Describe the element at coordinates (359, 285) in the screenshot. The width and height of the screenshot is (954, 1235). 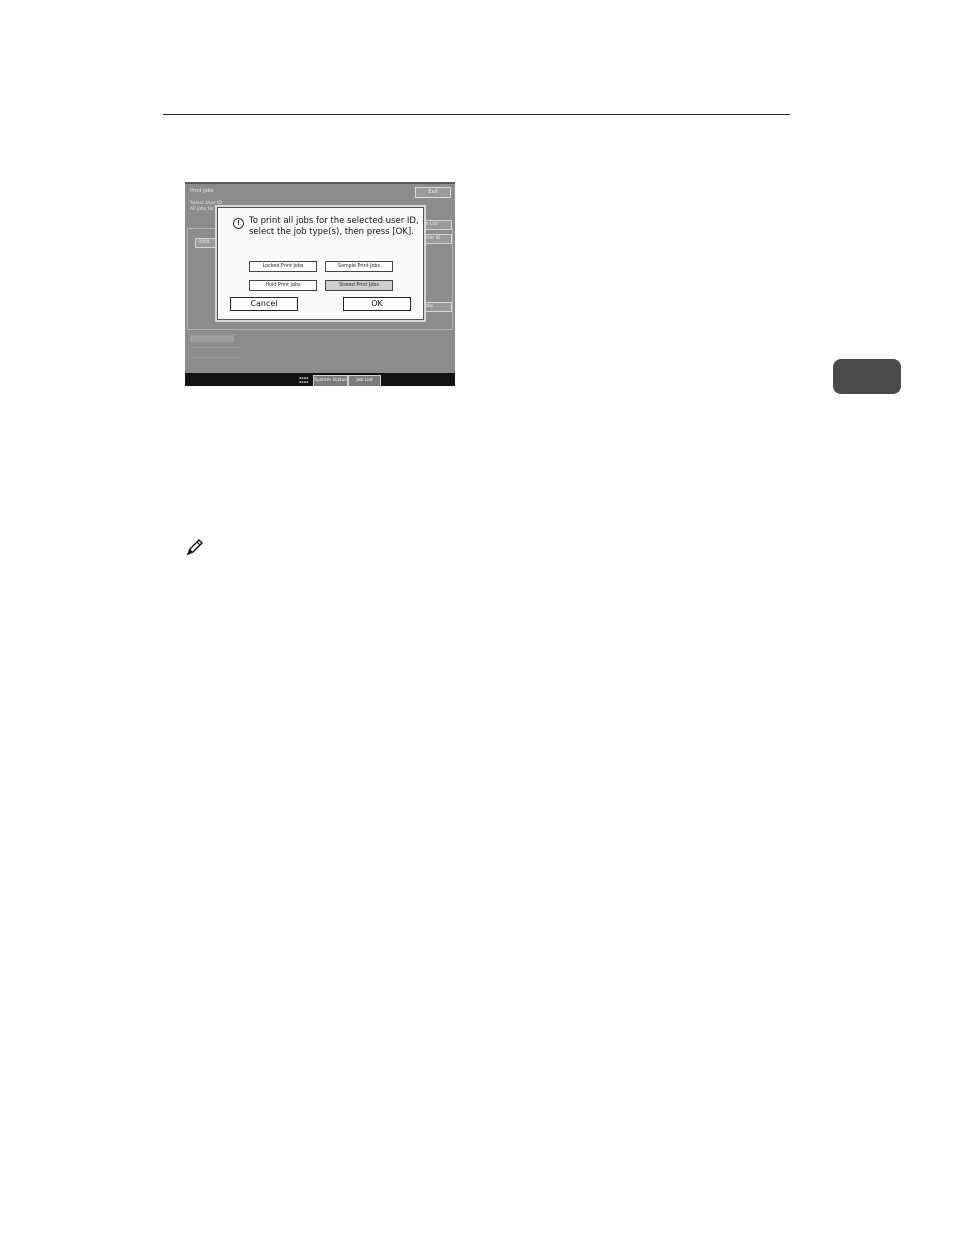
I see `stored-print-jobs-button: Stored Print Jobs` at that location.